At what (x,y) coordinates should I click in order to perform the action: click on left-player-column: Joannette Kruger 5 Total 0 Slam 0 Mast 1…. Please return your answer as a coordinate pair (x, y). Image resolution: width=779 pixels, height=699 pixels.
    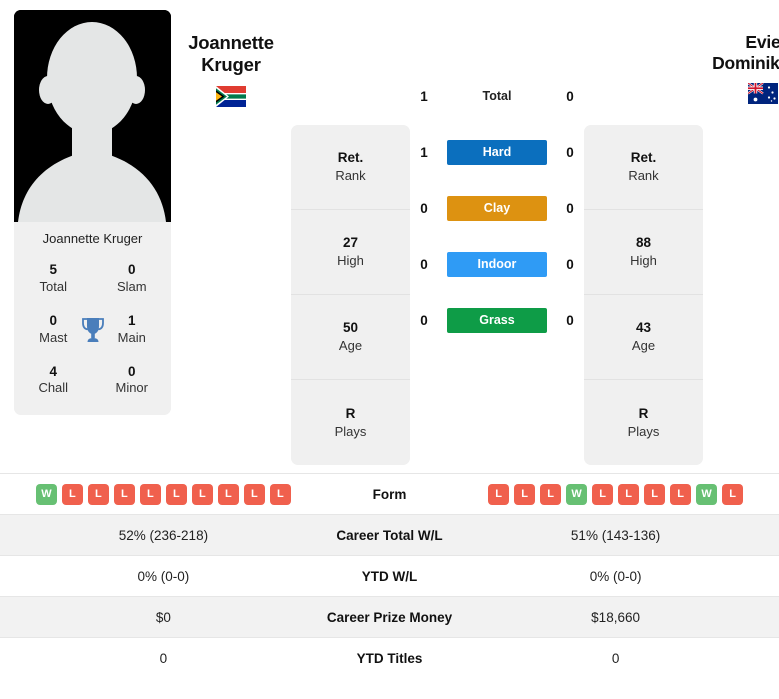
    Looking at the image, I should click on (92, 213).